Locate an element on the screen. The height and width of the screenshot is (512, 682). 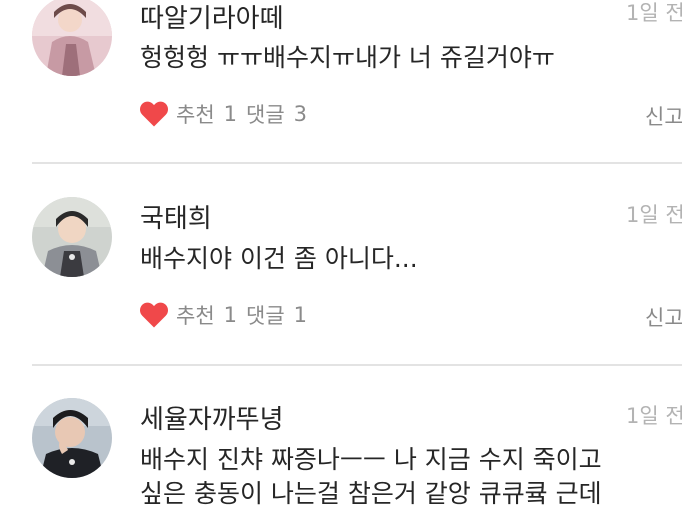
comment-text-line: 헝헝헝 ㅠㅠ배수지ㅠ내가 너 쥬길거야ㅠ is located at coordinates (347, 57).